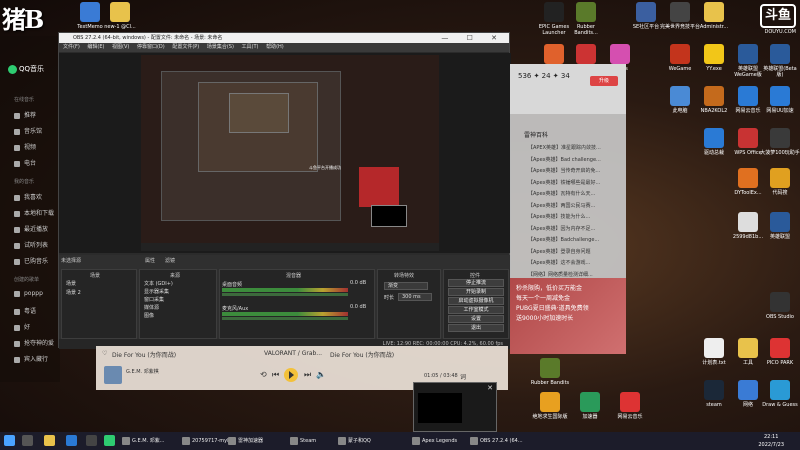 This screenshot has height=450, width=800. Describe the element at coordinates (463, 376) in the screenshot. I see `lyric-button: 词` at that location.